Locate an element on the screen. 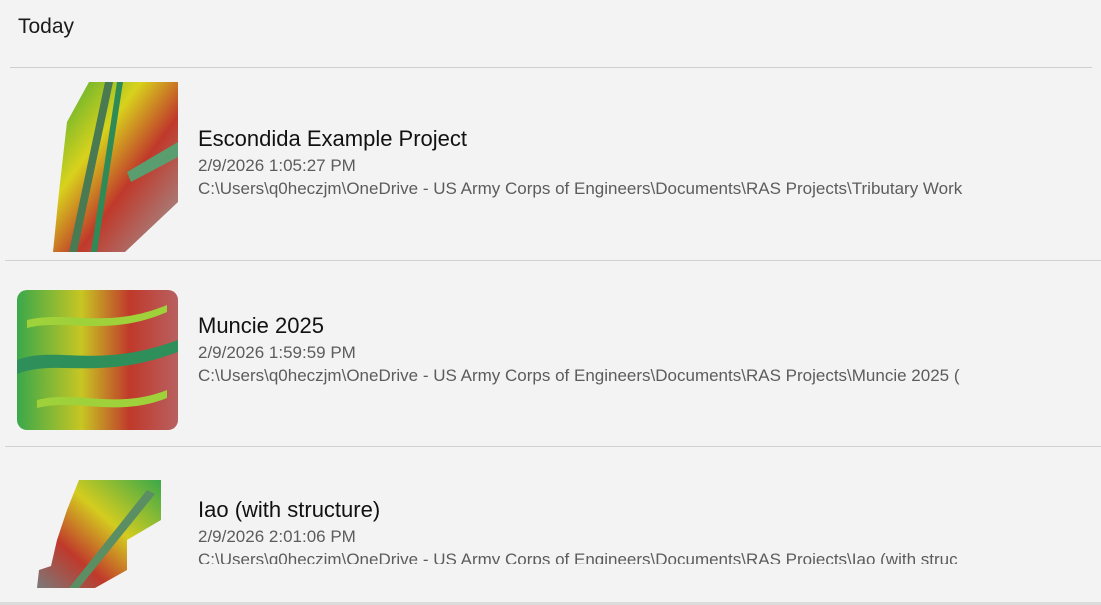 The image size is (1101, 605). project-timestamp: 2/9/2026 2:01:06 PM is located at coordinates (277, 536).